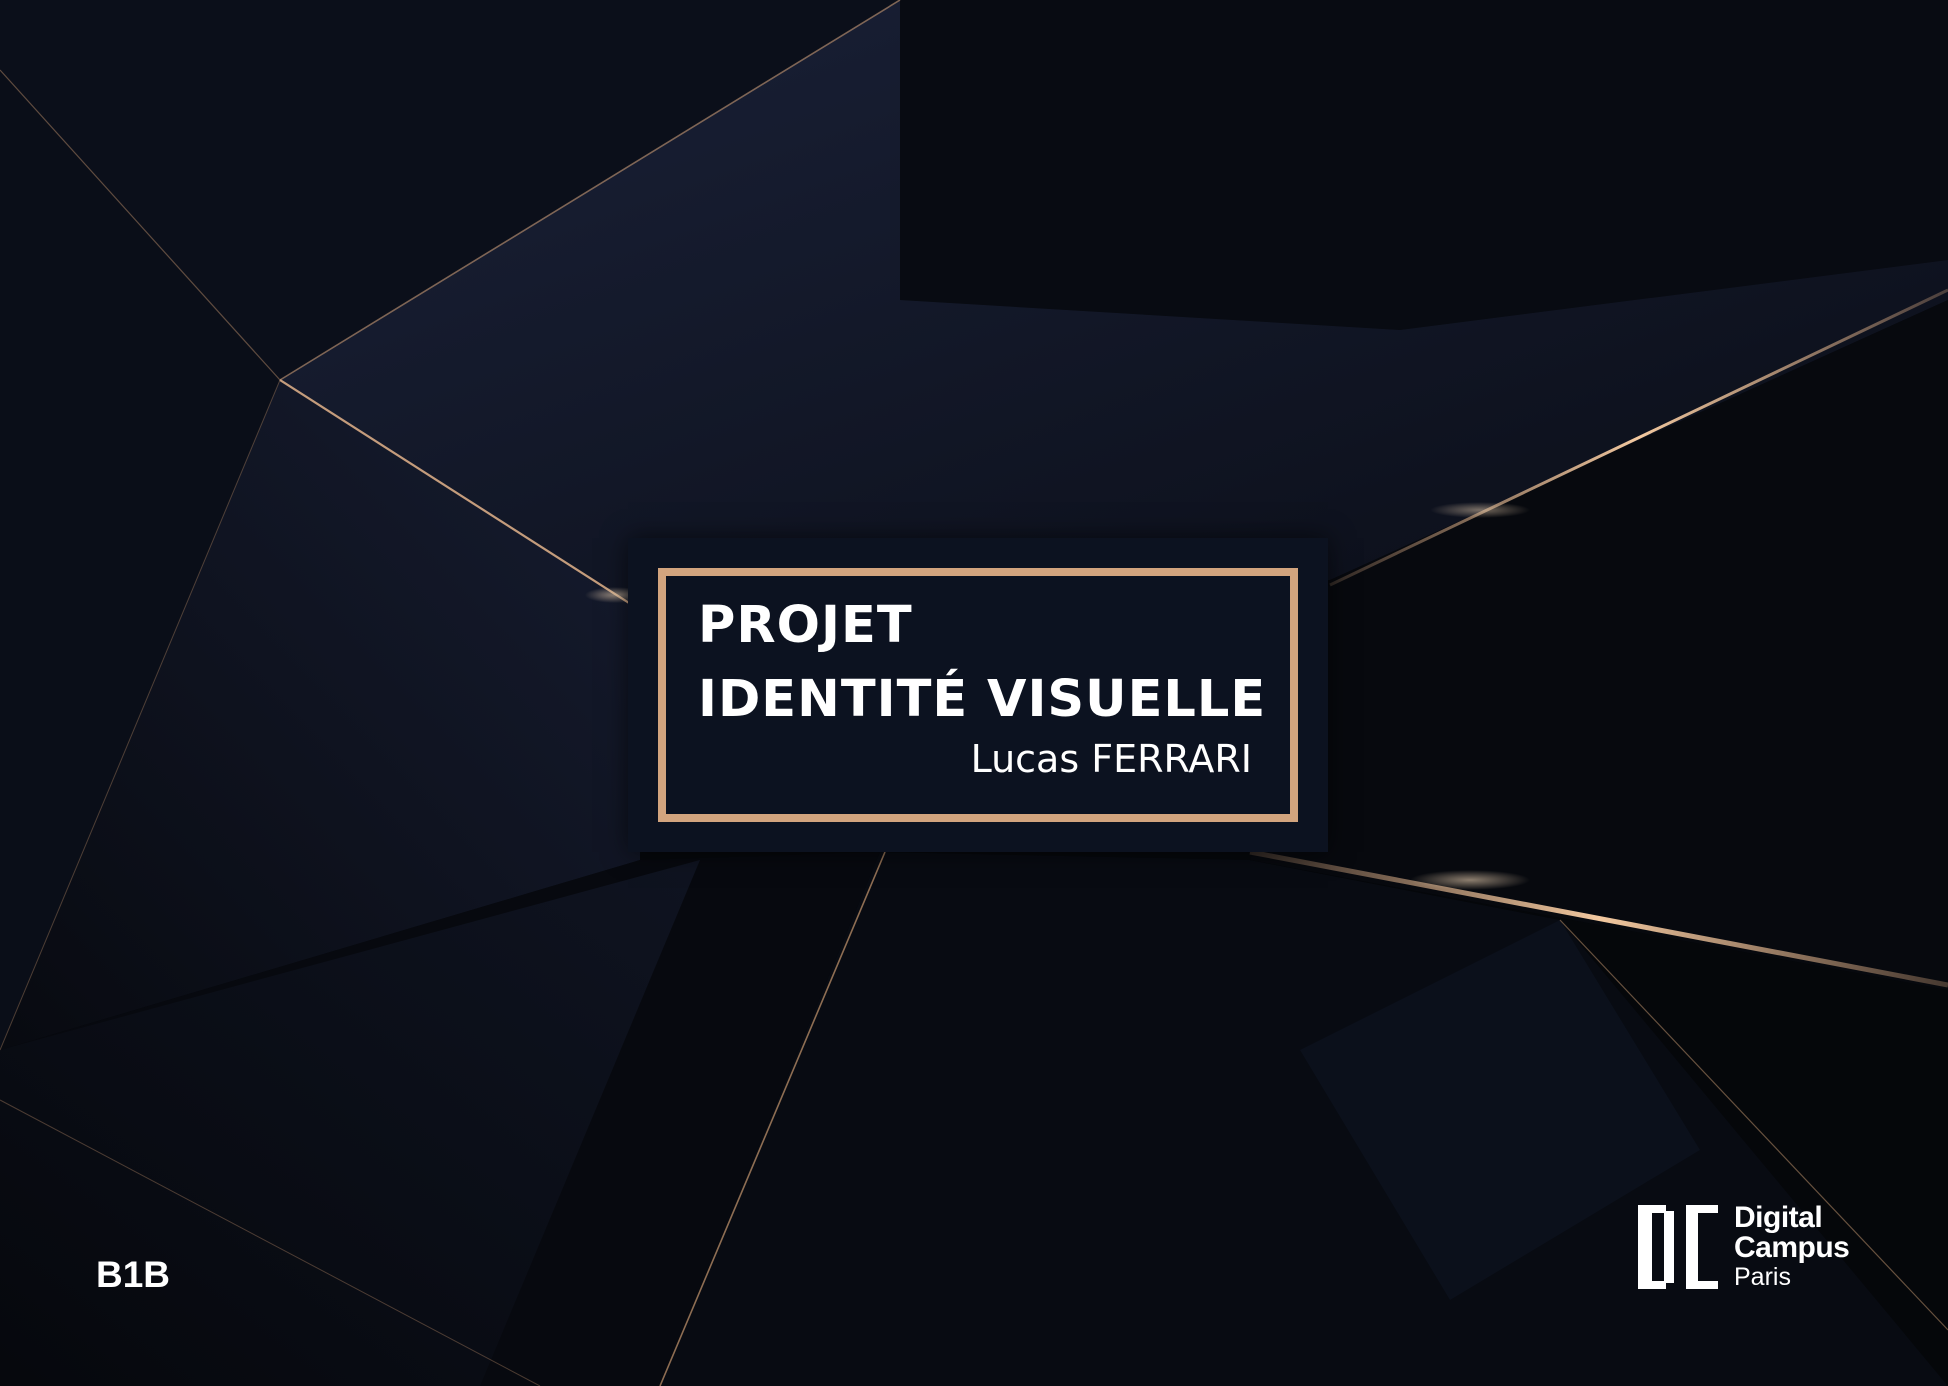  Describe the element at coordinates (133, 1274) in the screenshot. I see `class-code: B1B` at that location.